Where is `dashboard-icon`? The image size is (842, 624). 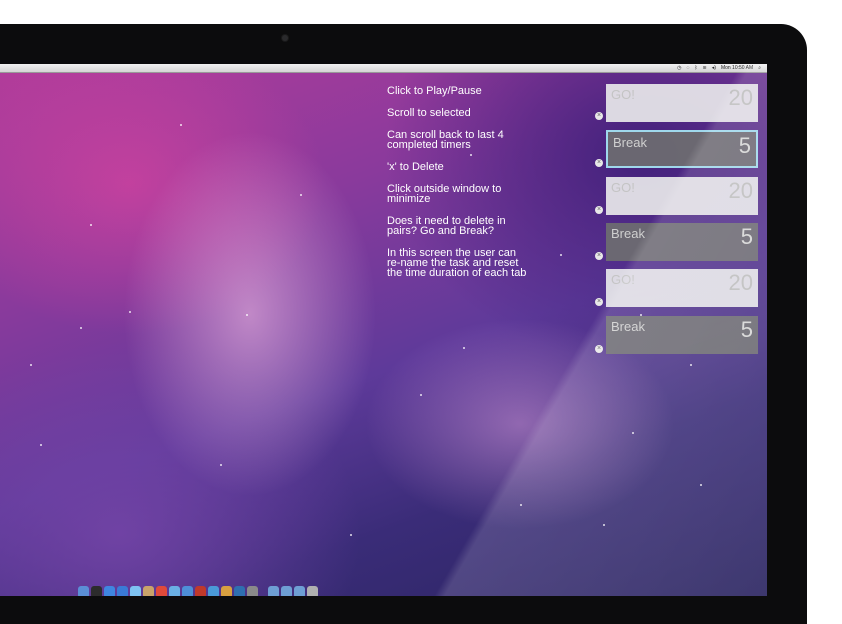
dashboard-icon is located at coordinates (96, 591).